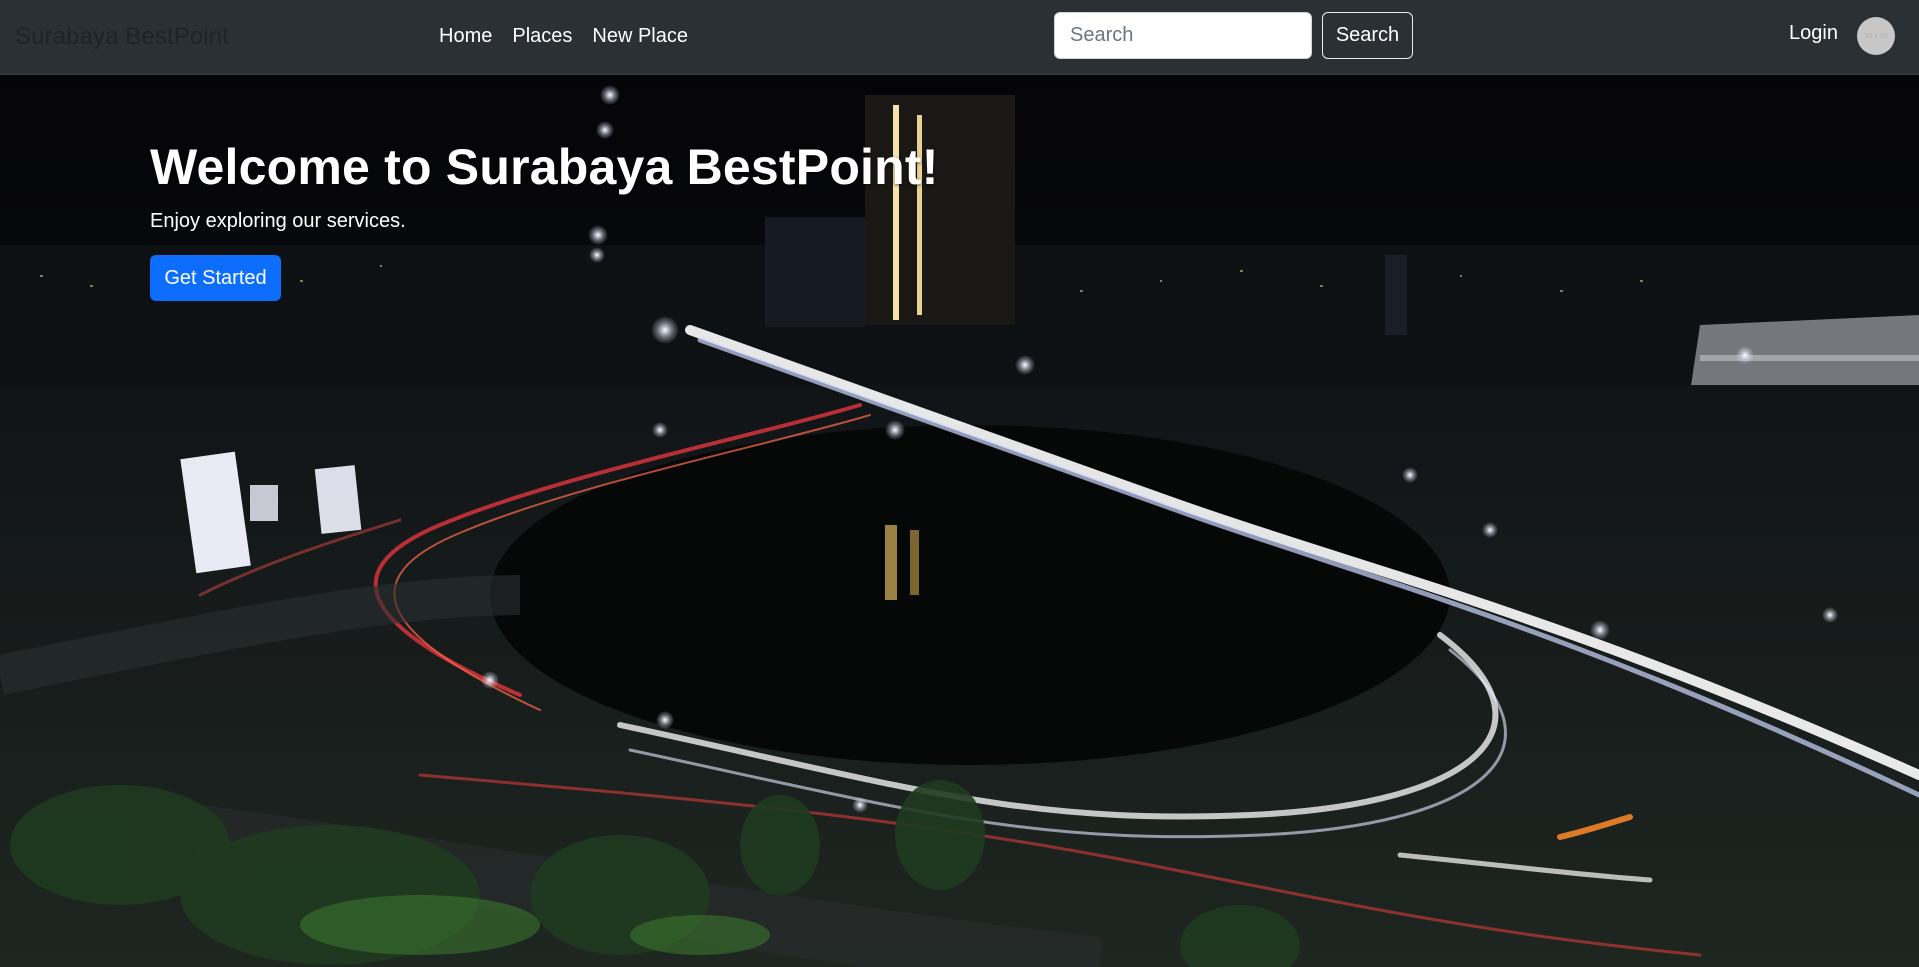  I want to click on get-started-button: Get Started, so click(215, 278).